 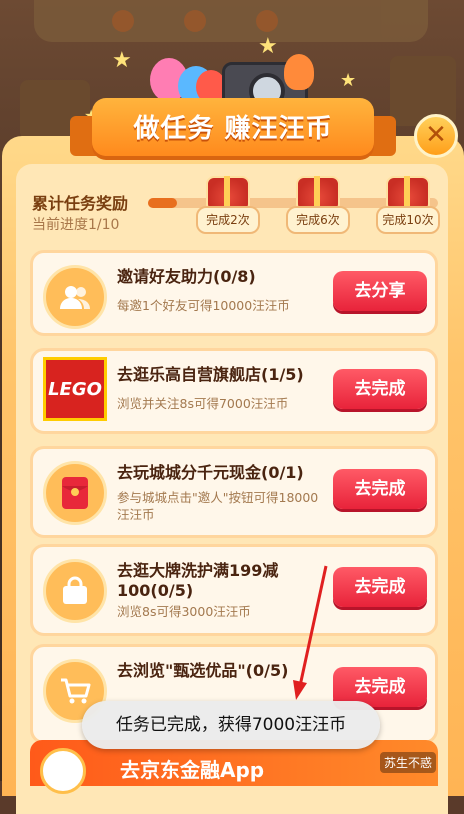 I want to click on watermark: 苏生不惑, so click(x=408, y=762).